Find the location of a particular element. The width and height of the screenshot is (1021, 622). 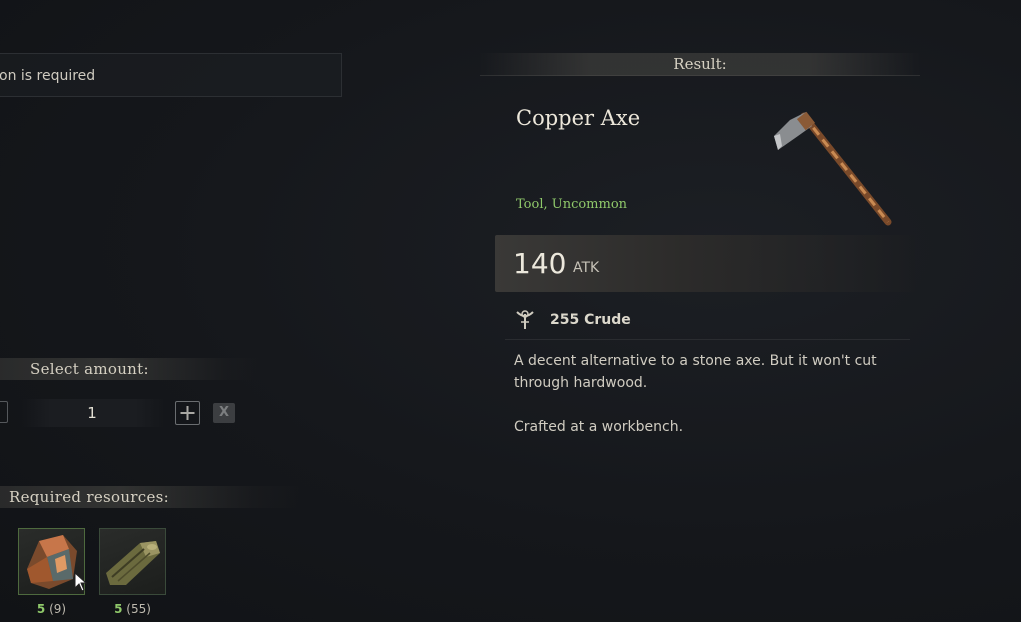

select-amount-header: Select amount: is located at coordinates (132, 369).